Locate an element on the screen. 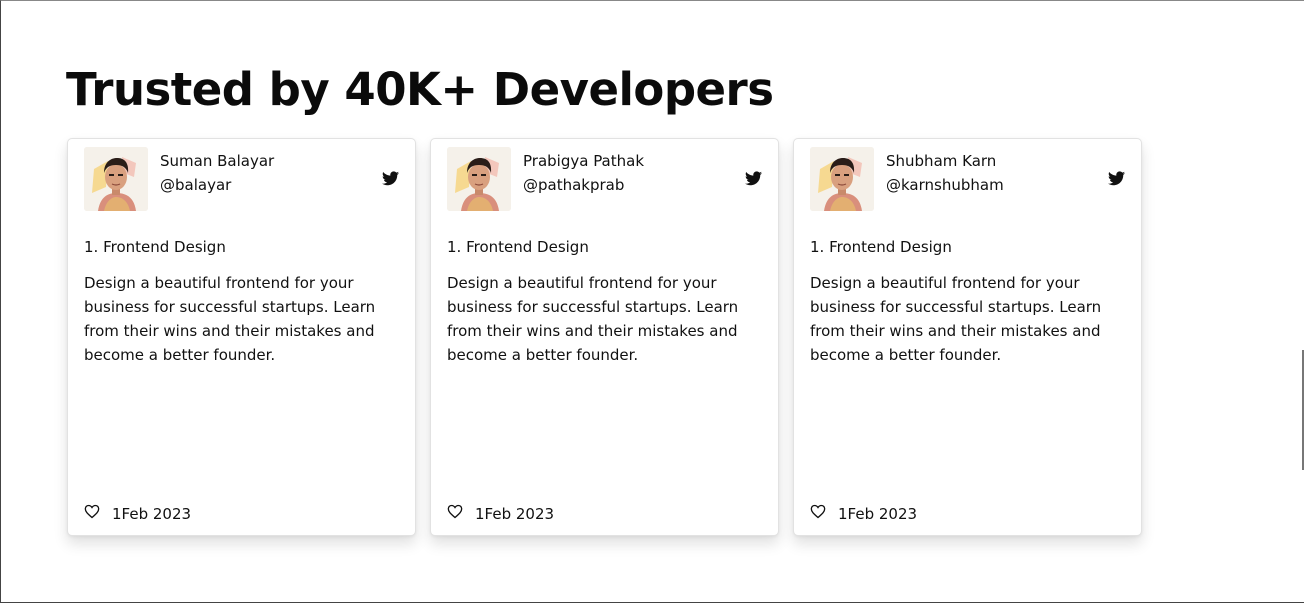  page-title: Trusted by 40K+ Developers is located at coordinates (420, 89).